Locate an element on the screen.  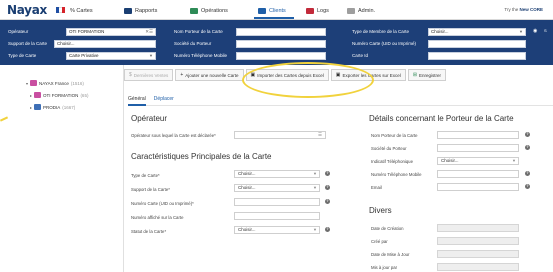
nav-operations: Opérations is located at coordinates (209, 11).